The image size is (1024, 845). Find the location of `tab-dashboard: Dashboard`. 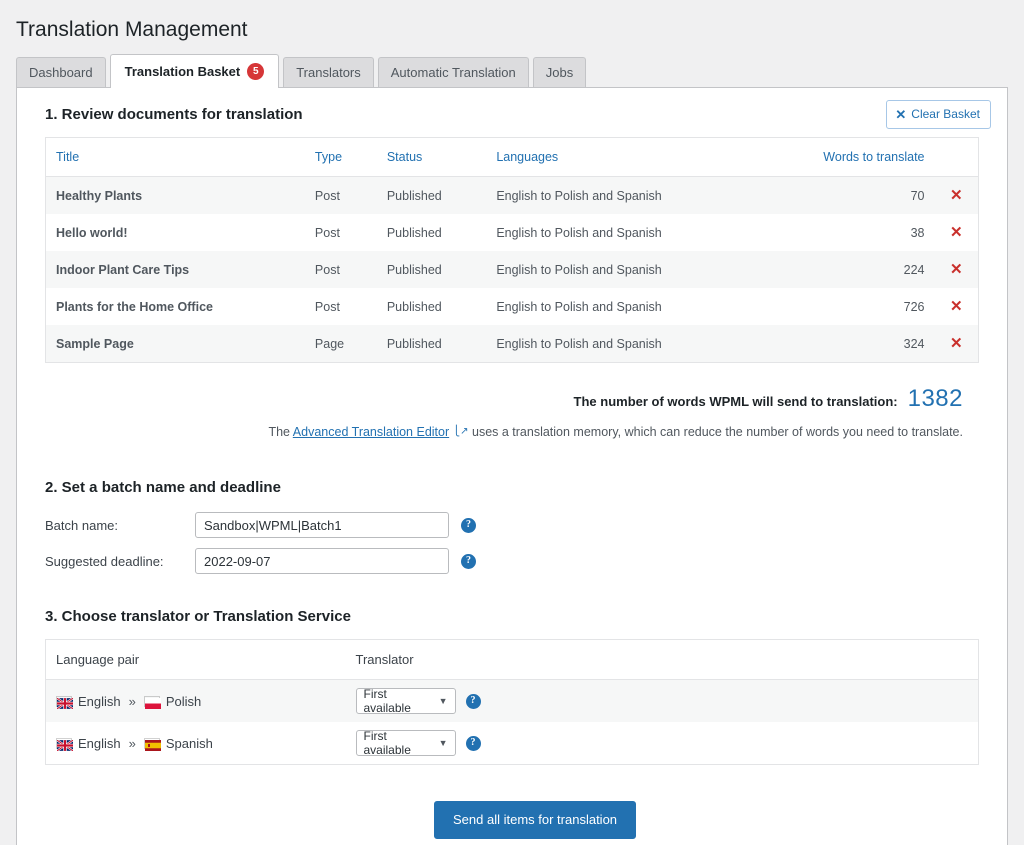

tab-dashboard: Dashboard is located at coordinates (61, 72).